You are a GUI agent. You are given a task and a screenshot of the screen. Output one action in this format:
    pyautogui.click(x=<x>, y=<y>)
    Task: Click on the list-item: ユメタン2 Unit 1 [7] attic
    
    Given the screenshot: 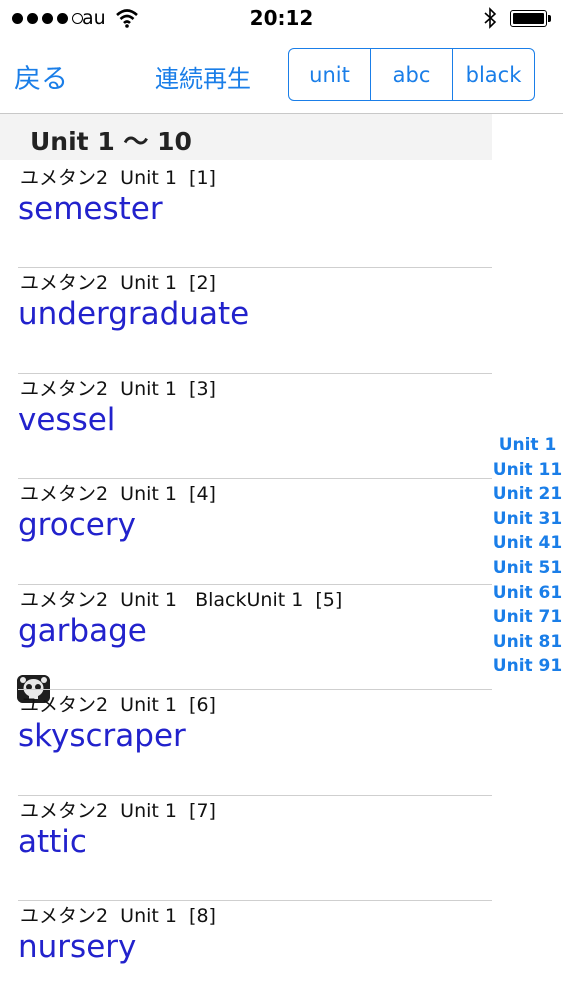 What is the action you would take?
    pyautogui.click(x=246, y=848)
    